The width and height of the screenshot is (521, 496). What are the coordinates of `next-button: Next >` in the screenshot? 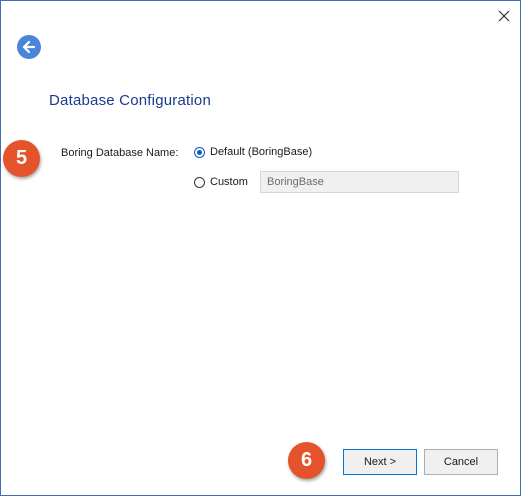 It's located at (380, 462).